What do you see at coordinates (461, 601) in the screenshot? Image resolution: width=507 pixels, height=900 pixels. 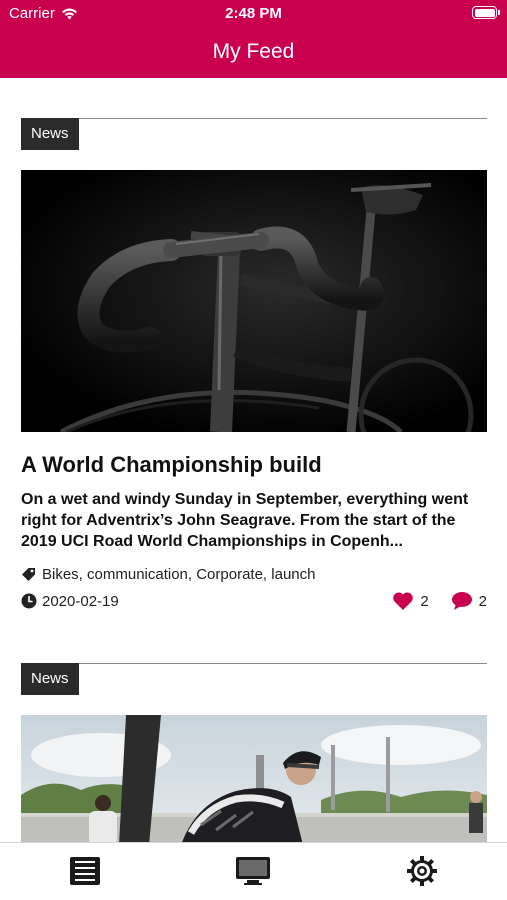 I see `comment-bubble-icon` at bounding box center [461, 601].